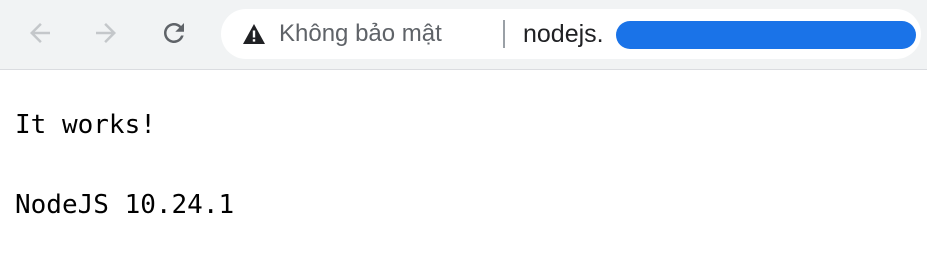  I want to click on address-separator, so click(504, 34).